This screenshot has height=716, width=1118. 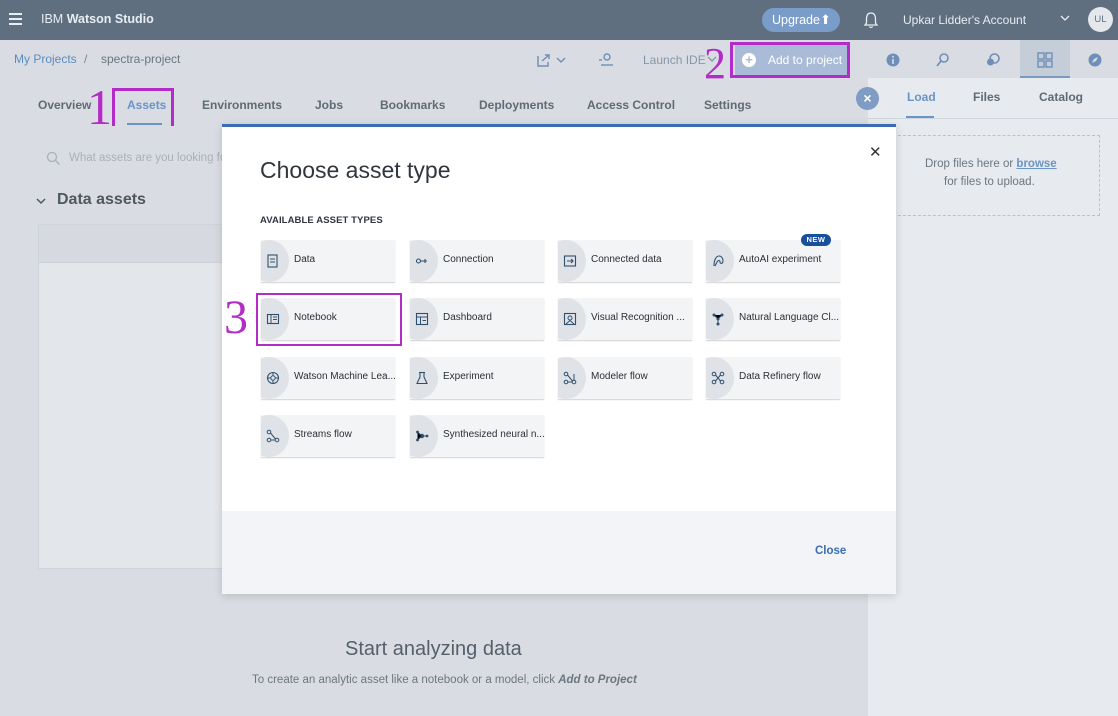 I want to click on upgrade-label: Upgrade, so click(x=796, y=20).